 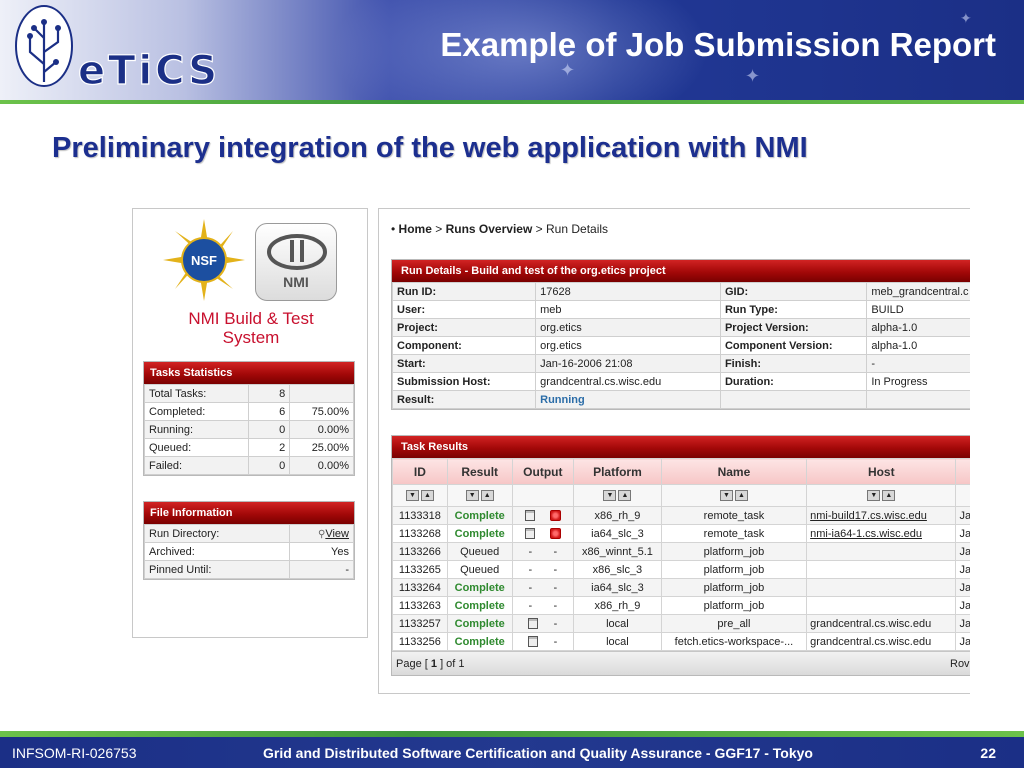 What do you see at coordinates (753, 76) in the screenshot?
I see `star-decoration: ✦` at bounding box center [753, 76].